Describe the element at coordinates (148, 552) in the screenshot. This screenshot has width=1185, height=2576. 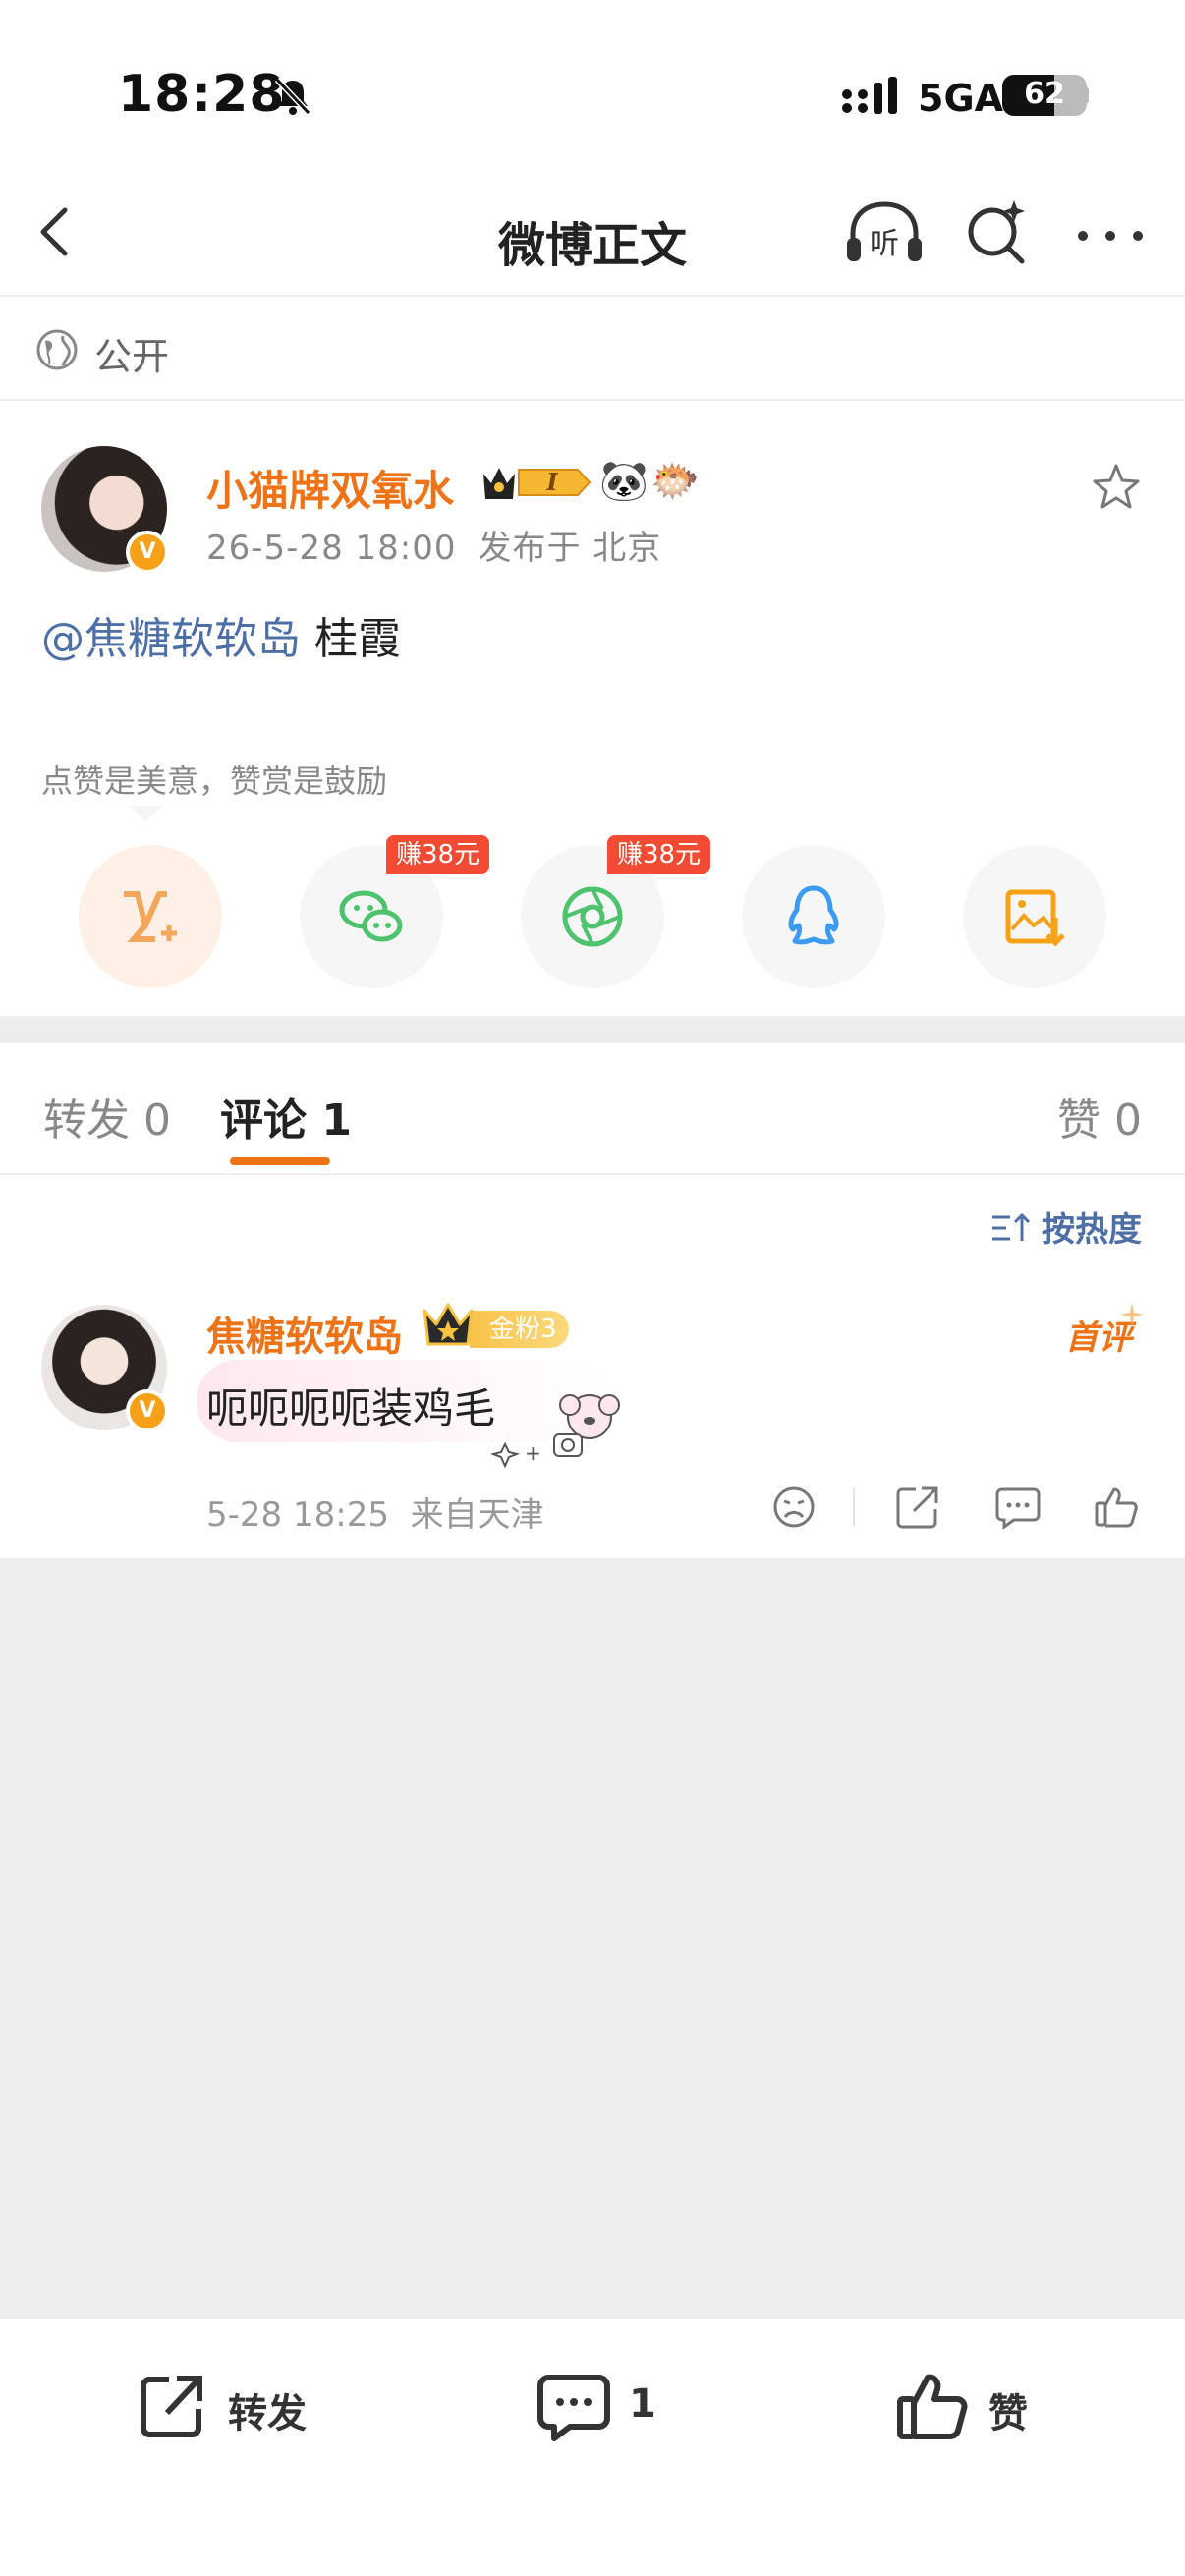
I see `verified-badge: V` at that location.